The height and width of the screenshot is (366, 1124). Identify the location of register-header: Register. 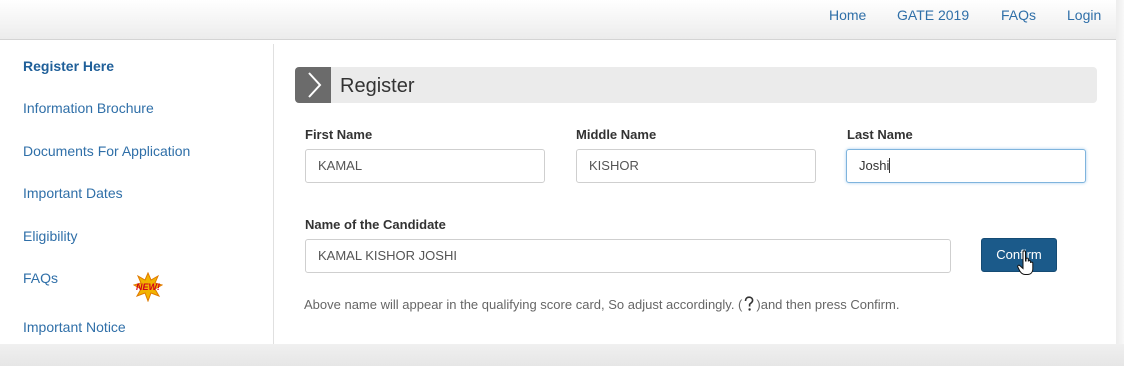
(696, 85).